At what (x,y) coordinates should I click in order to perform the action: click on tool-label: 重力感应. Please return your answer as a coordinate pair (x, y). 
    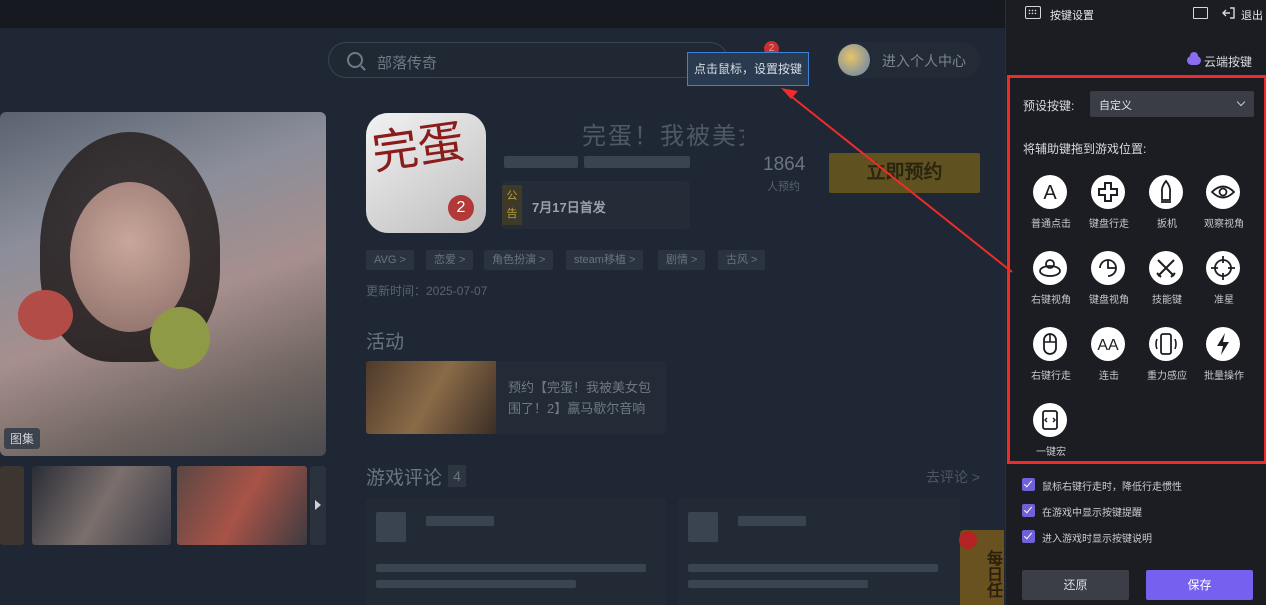
    Looking at the image, I should click on (1167, 376).